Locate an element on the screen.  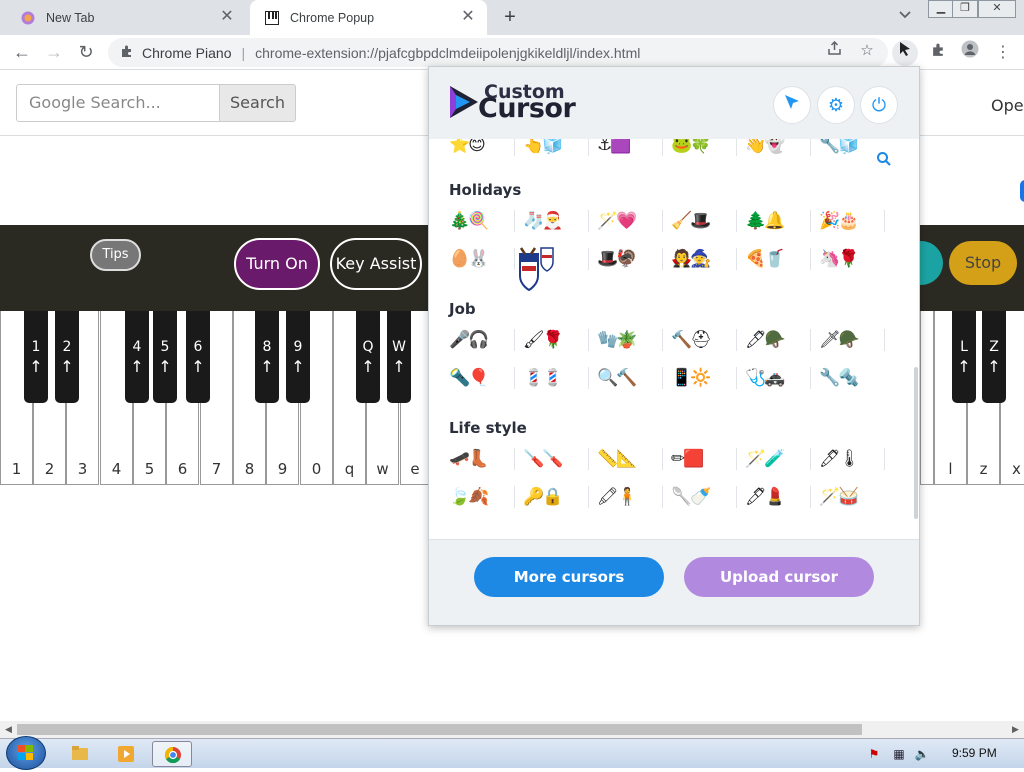
taskbar-clock: 9:59 PM is located at coordinates (974, 753).